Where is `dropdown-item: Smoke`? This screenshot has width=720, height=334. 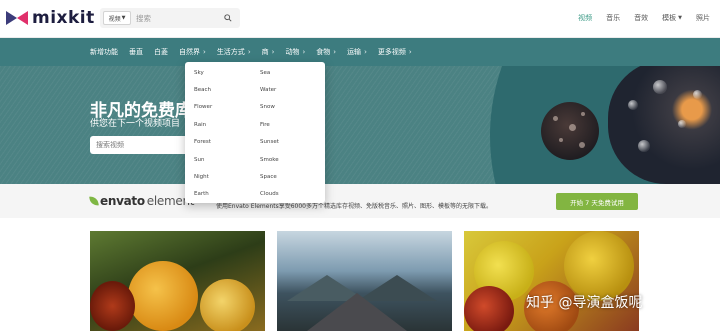
dropdown-item: Smoke is located at coordinates (293, 159).